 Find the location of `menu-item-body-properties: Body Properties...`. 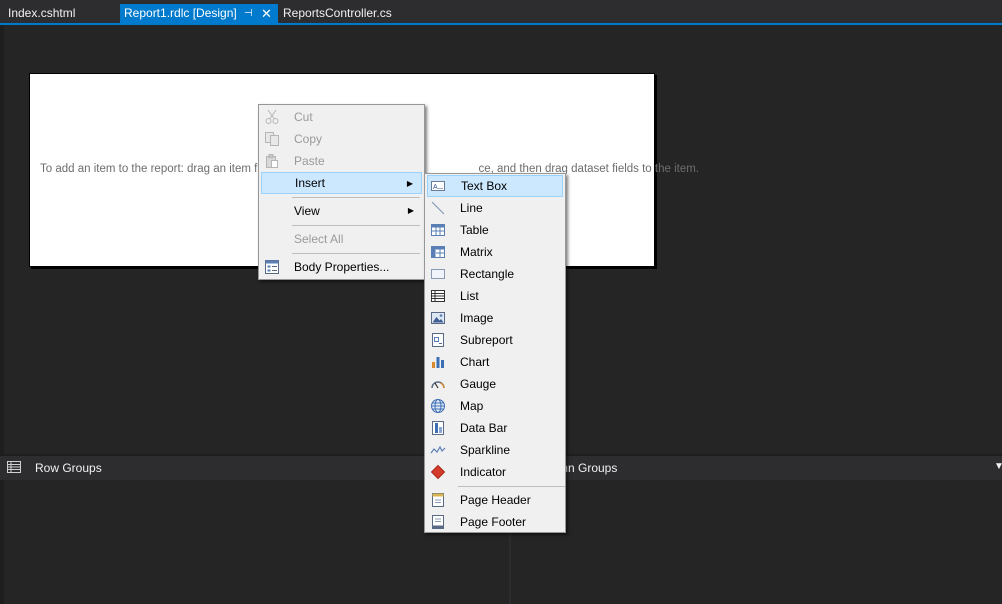

menu-item-body-properties: Body Properties... is located at coordinates (341, 267).